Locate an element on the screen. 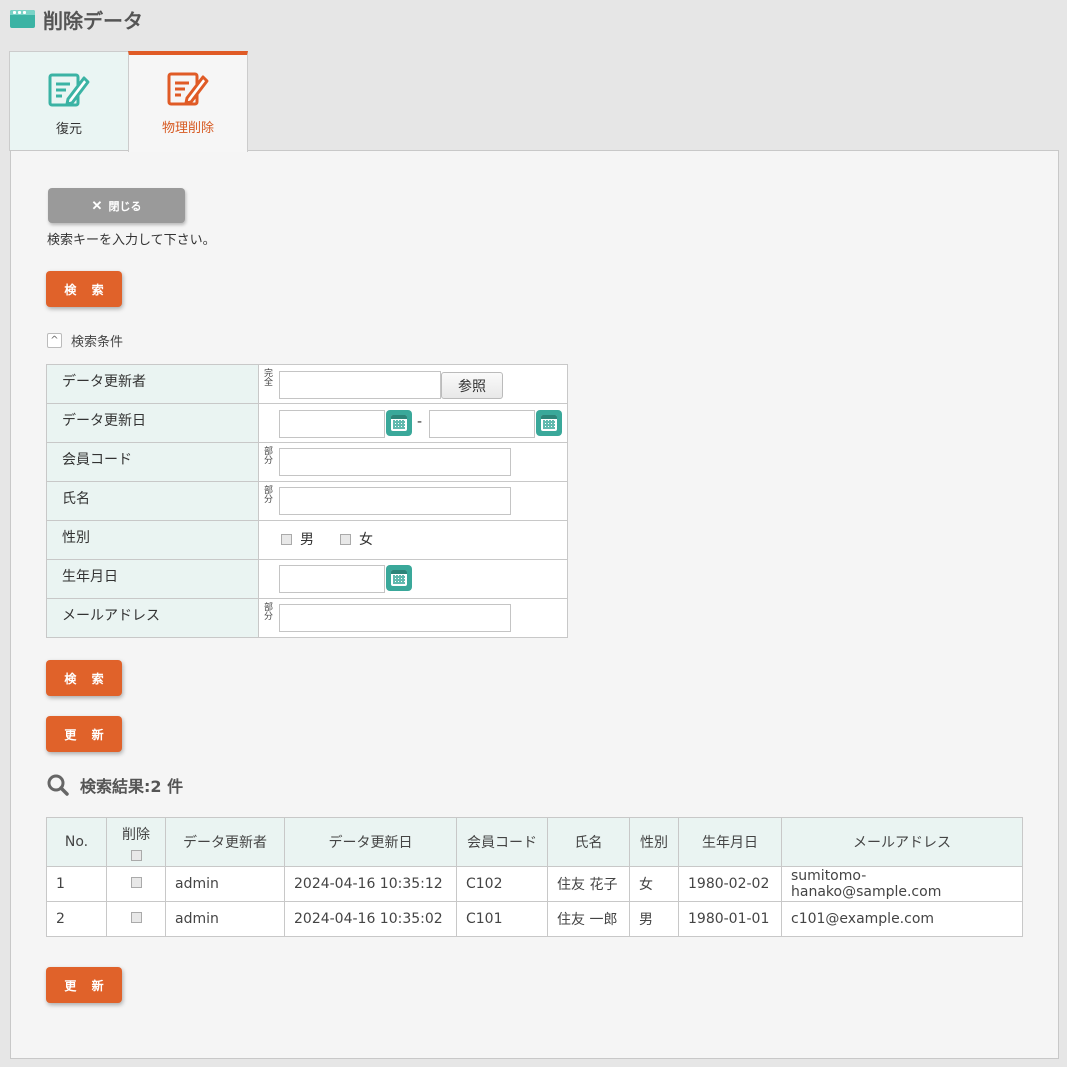 The height and width of the screenshot is (1067, 1067). match-mode-label: 完全 is located at coordinates (269, 378).